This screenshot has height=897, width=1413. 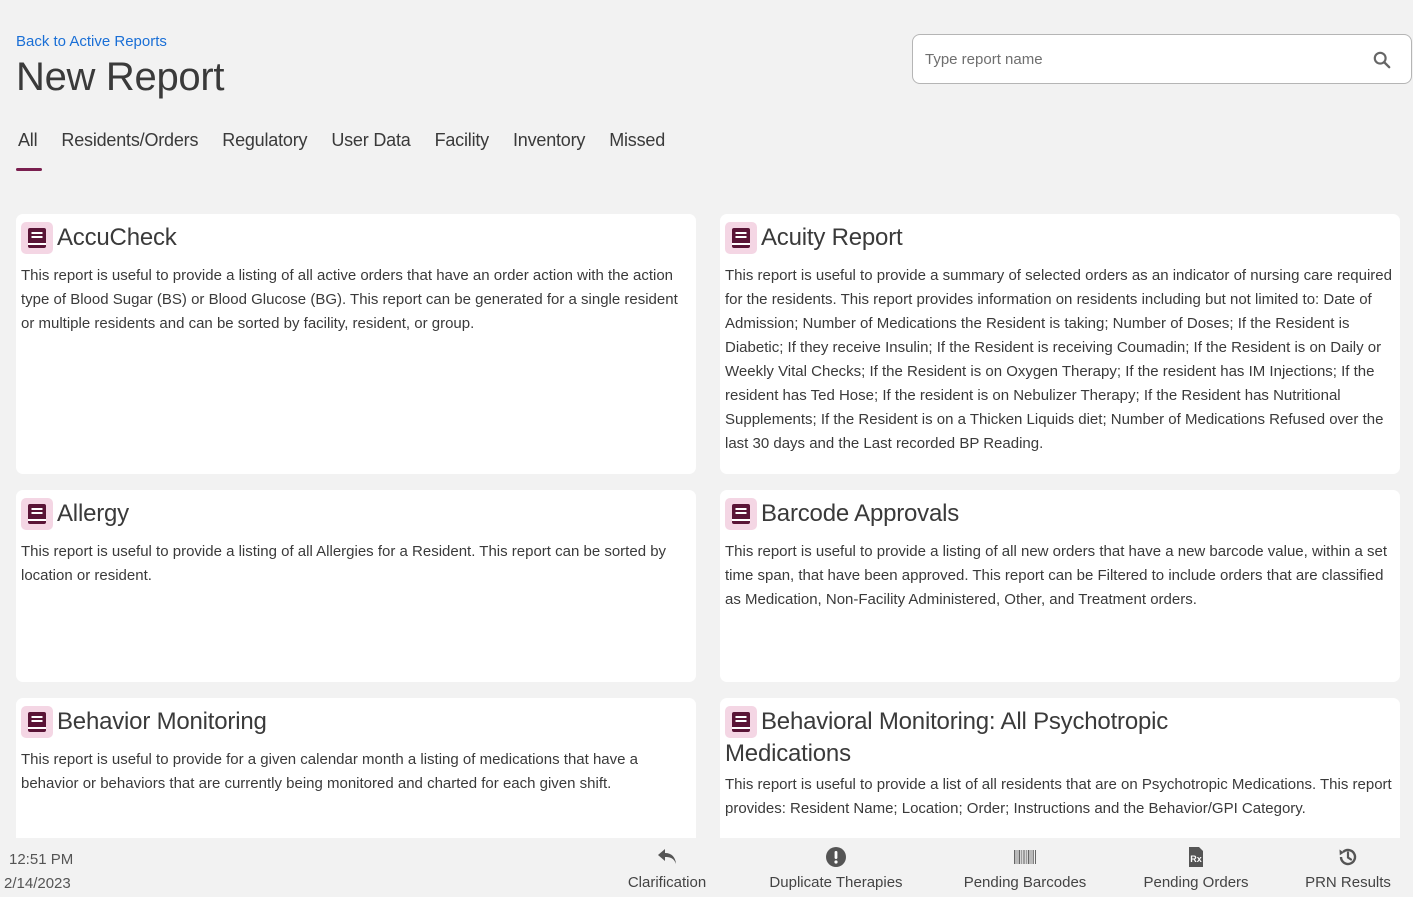 I want to click on alert-circle-icon, so click(x=836, y=857).